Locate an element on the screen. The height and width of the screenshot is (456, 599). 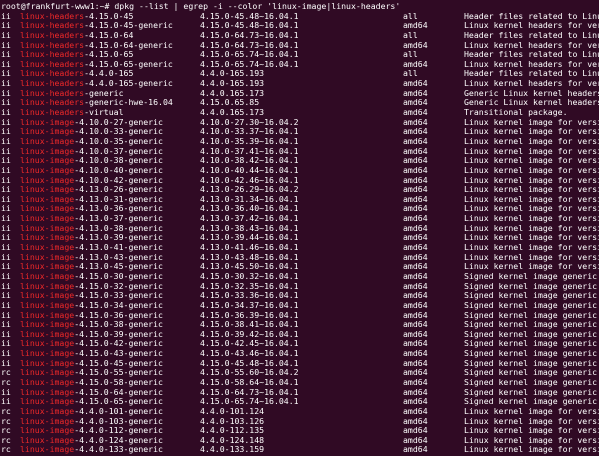
package-name-suffix: -4.13.0-36-generic is located at coordinates (118, 208).